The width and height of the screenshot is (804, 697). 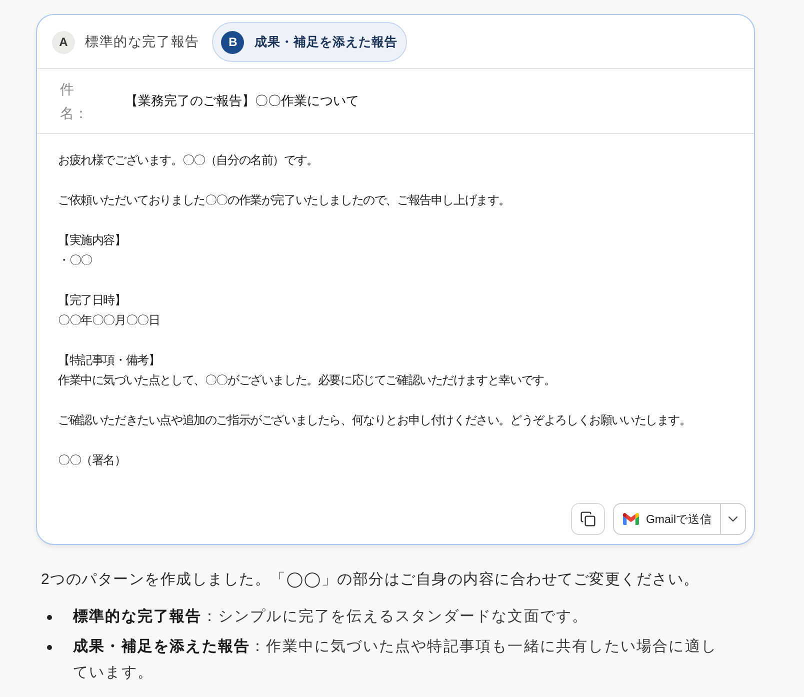 I want to click on message-line: お疲れ様でございます。〇〇（自分の名前）です。, so click(x=188, y=160).